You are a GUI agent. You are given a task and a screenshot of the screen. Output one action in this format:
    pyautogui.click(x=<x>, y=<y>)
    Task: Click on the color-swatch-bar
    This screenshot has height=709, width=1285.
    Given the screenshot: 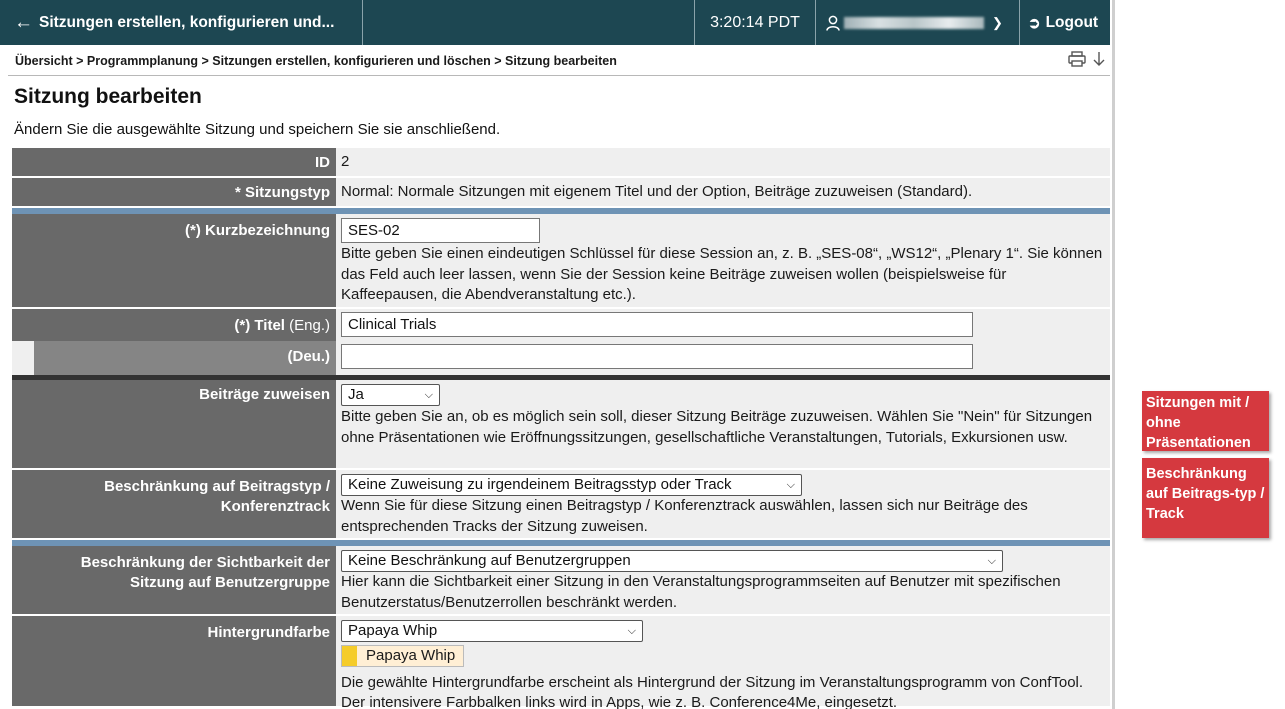 What is the action you would take?
    pyautogui.click(x=349, y=656)
    